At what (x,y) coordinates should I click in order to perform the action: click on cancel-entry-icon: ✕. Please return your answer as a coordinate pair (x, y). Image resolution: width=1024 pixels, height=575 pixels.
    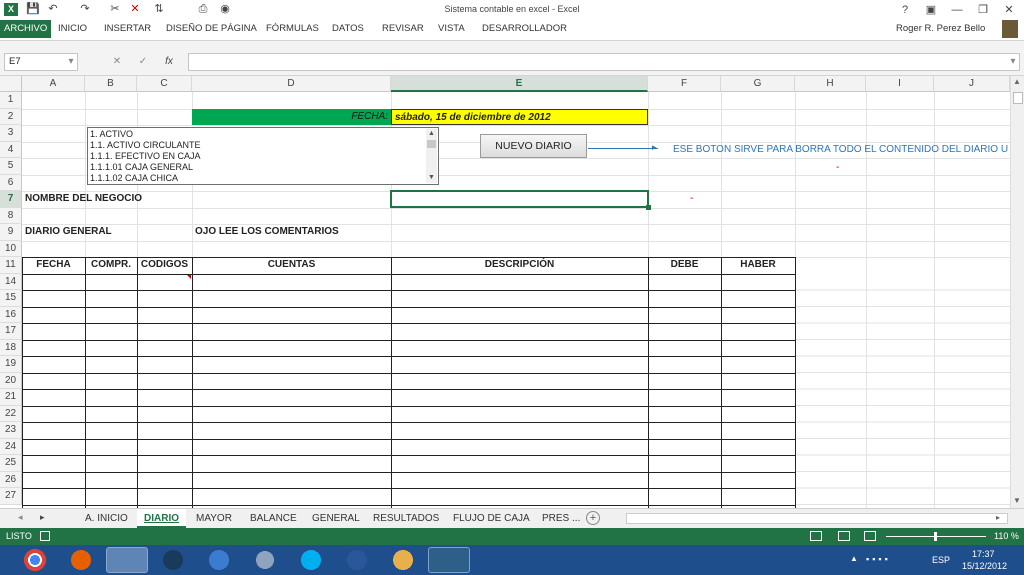
    Looking at the image, I should click on (117, 62).